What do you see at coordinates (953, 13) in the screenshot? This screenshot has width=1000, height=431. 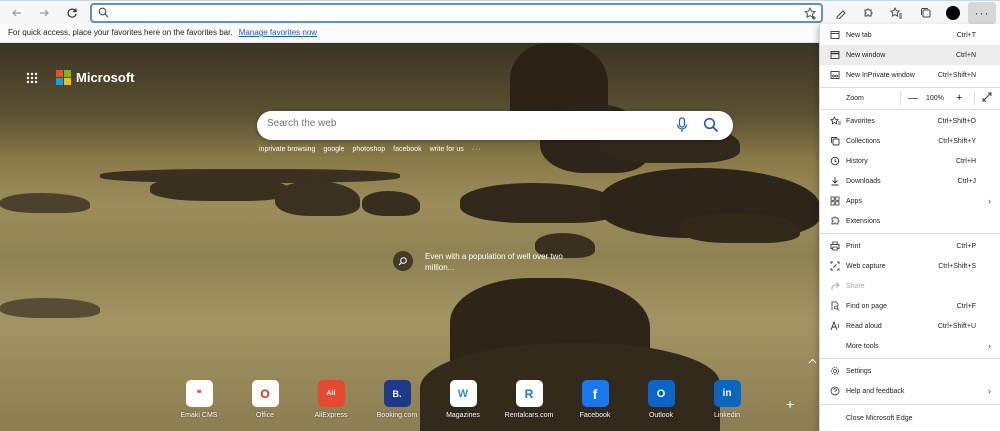 I see `profile-avatar` at bounding box center [953, 13].